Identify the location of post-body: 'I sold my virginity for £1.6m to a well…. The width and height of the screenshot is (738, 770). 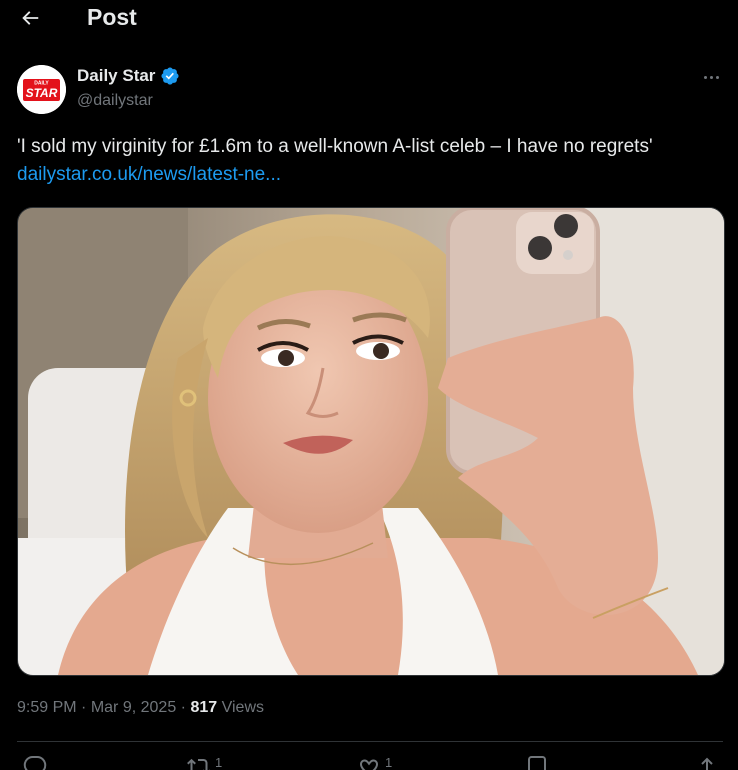
(335, 146).